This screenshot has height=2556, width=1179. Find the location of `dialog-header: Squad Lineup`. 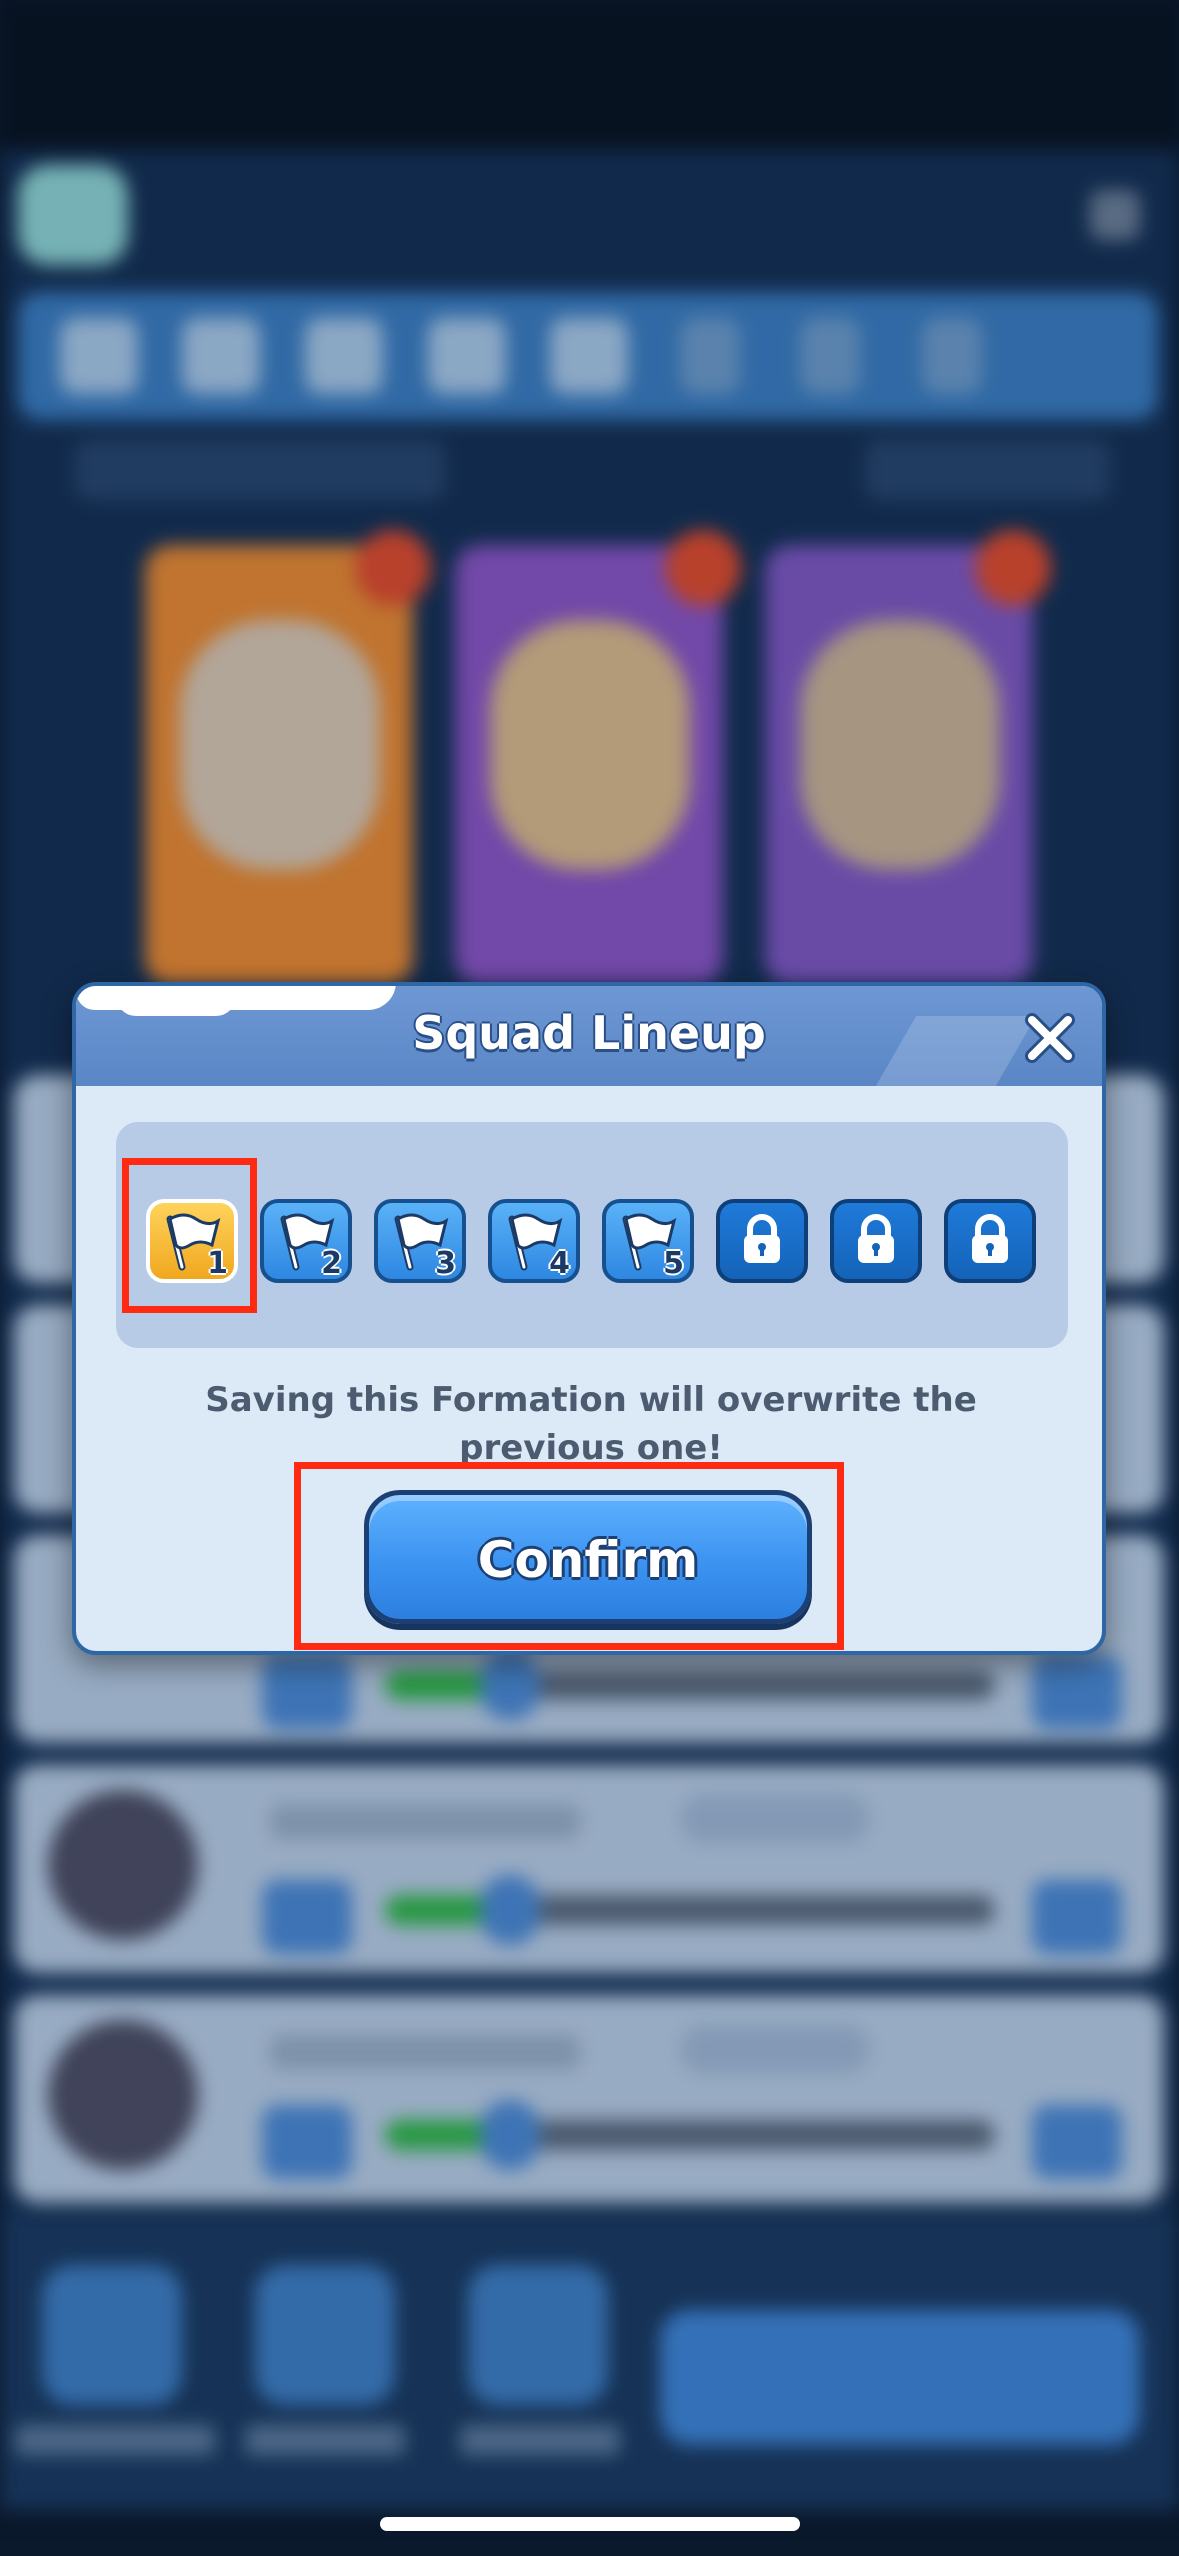

dialog-header: Squad Lineup is located at coordinates (589, 1036).